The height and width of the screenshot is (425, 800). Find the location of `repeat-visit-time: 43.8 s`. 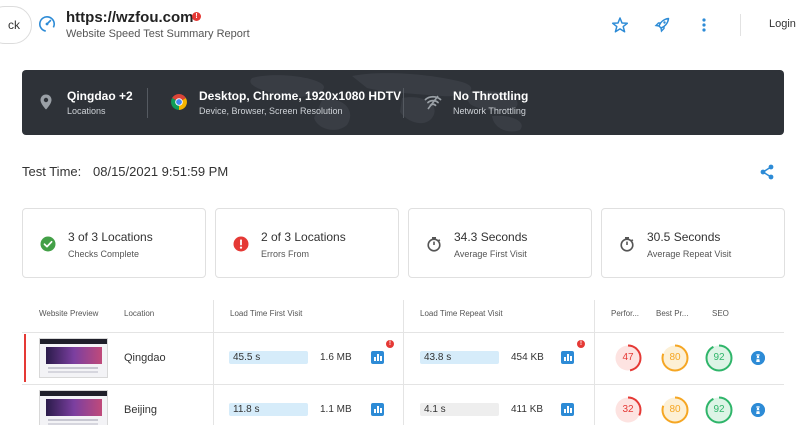

repeat-visit-time: 43.8 s is located at coordinates (459, 357).